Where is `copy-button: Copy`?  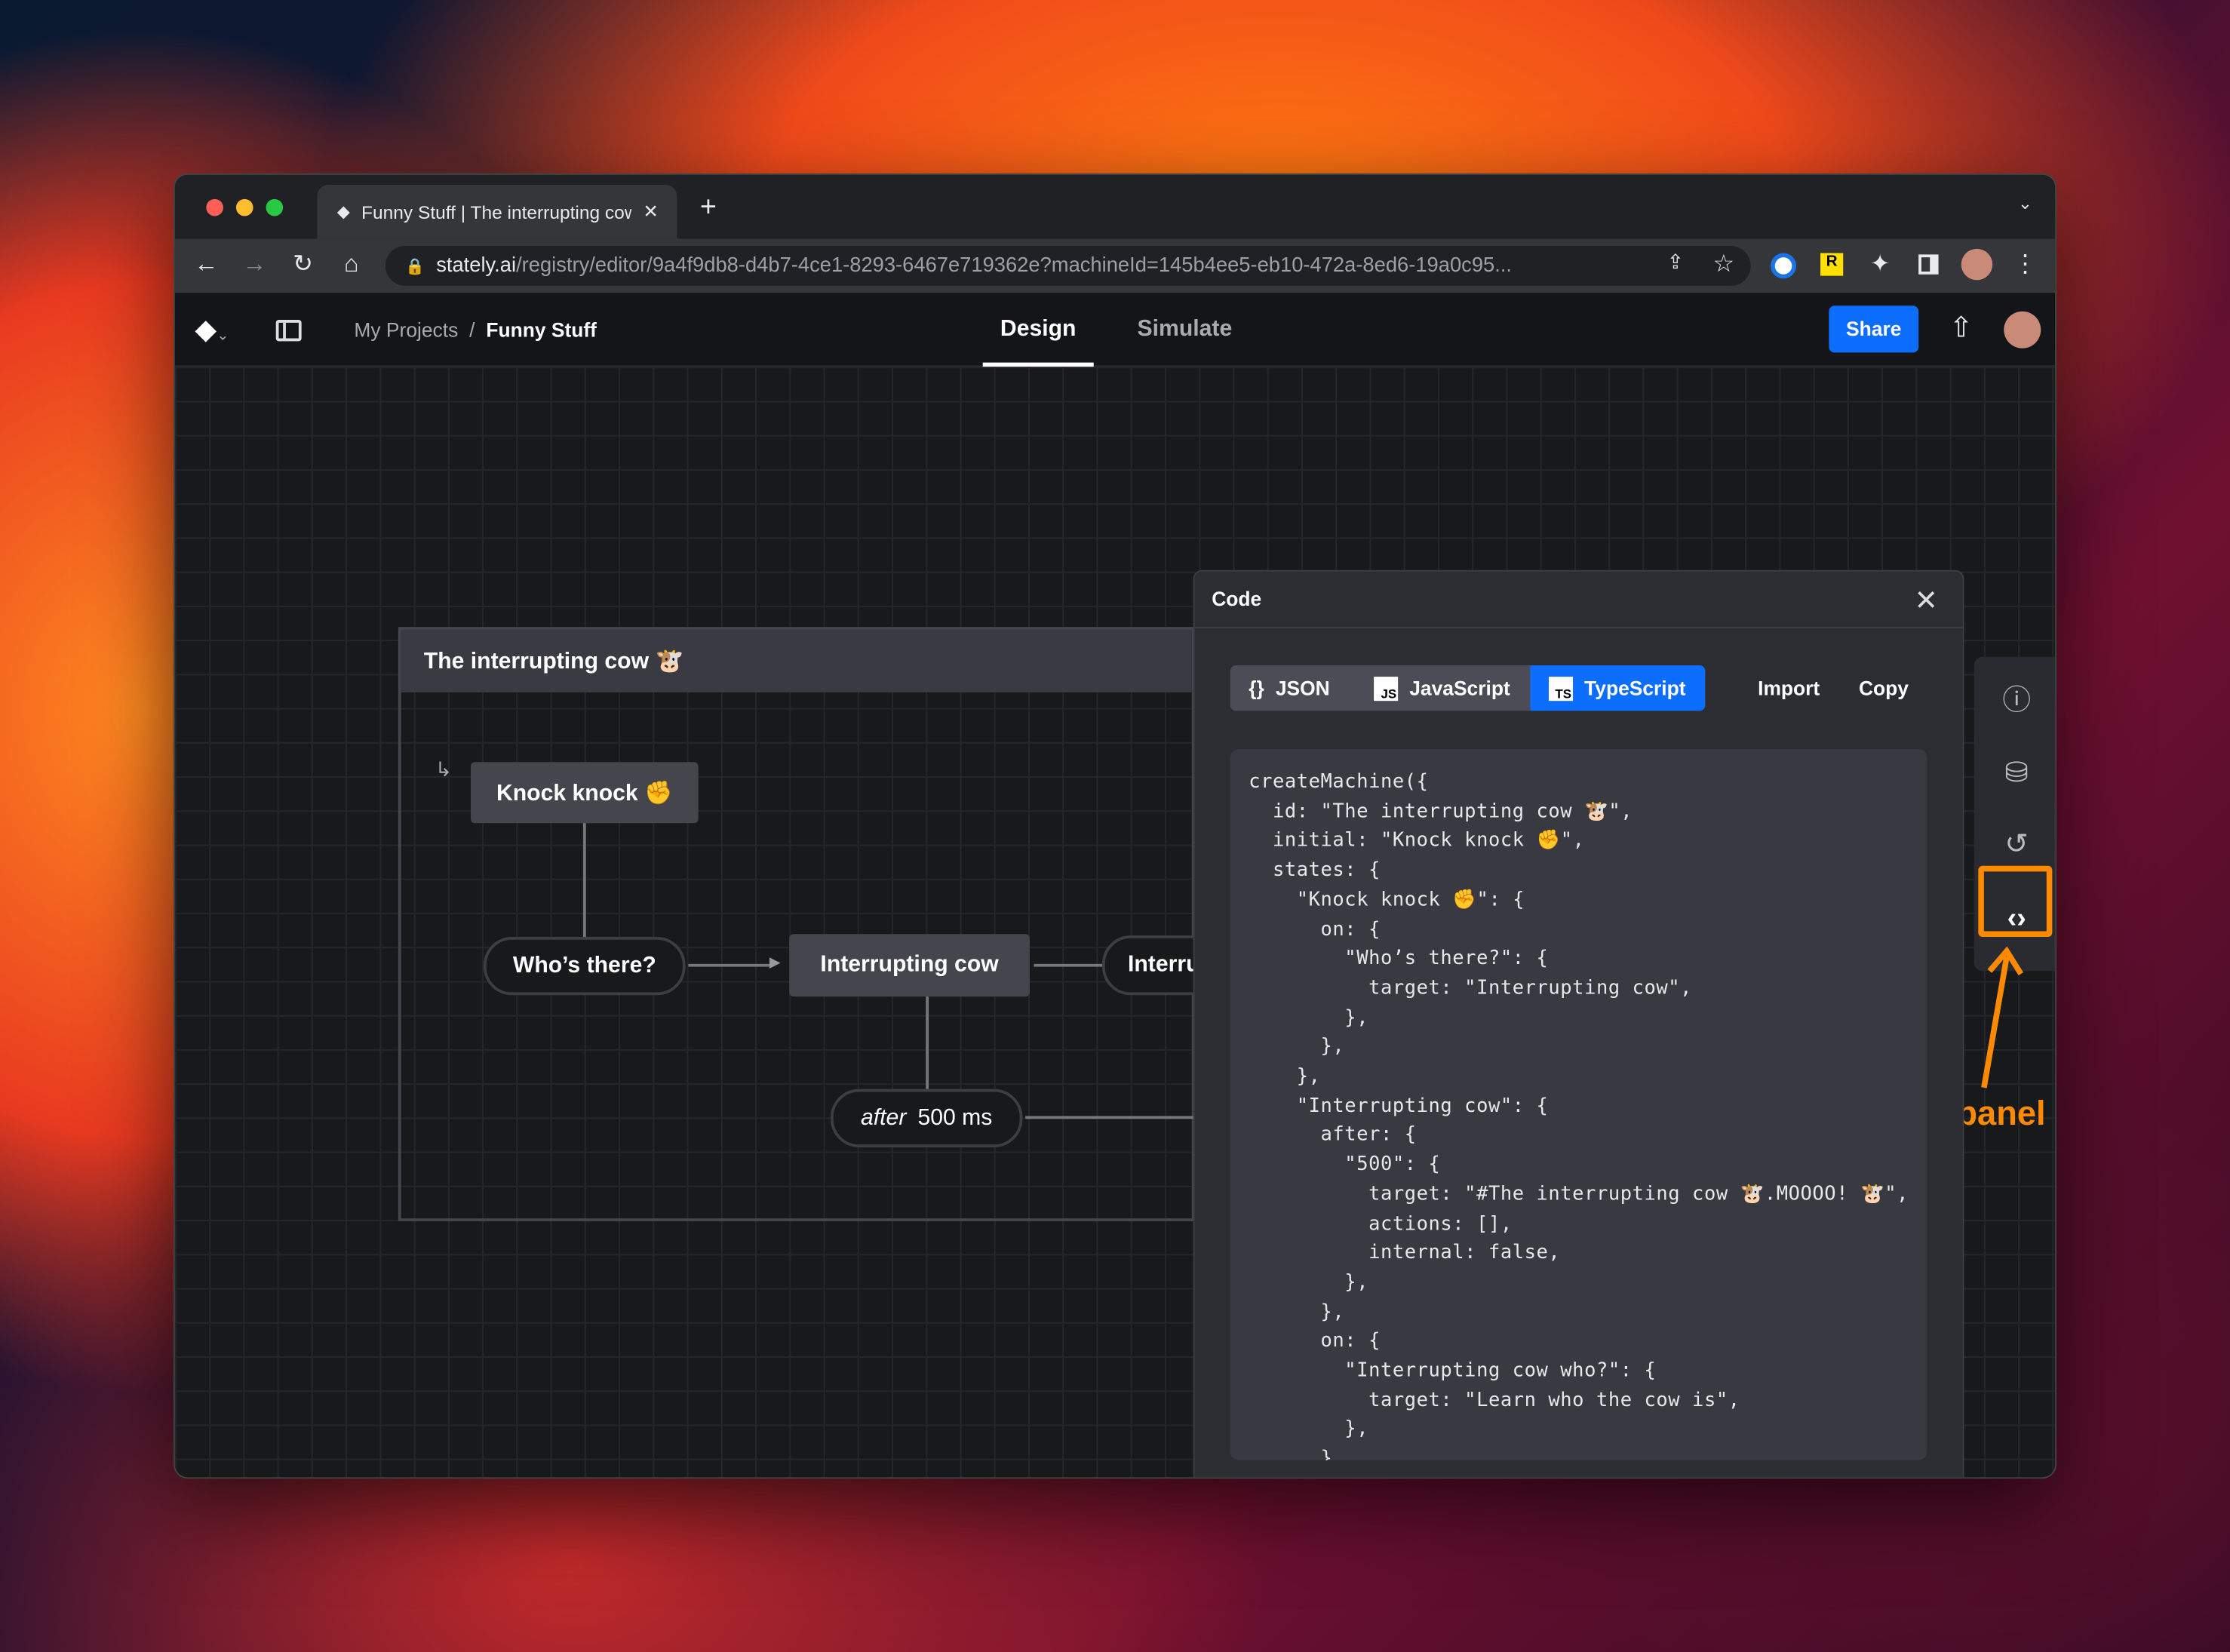
copy-button: Copy is located at coordinates (1884, 688).